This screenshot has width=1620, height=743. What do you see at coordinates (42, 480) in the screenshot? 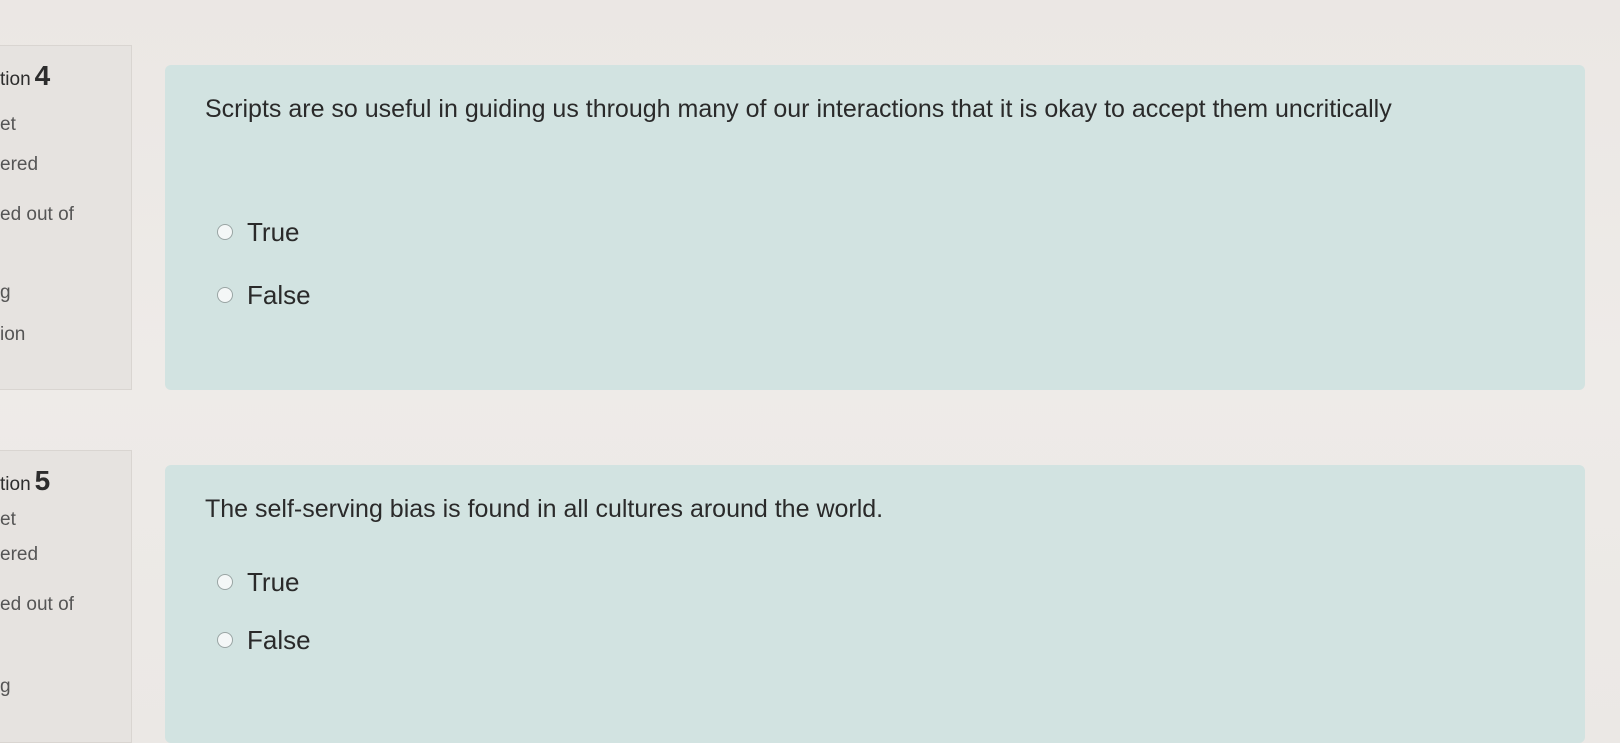
I see `question-number: 5` at bounding box center [42, 480].